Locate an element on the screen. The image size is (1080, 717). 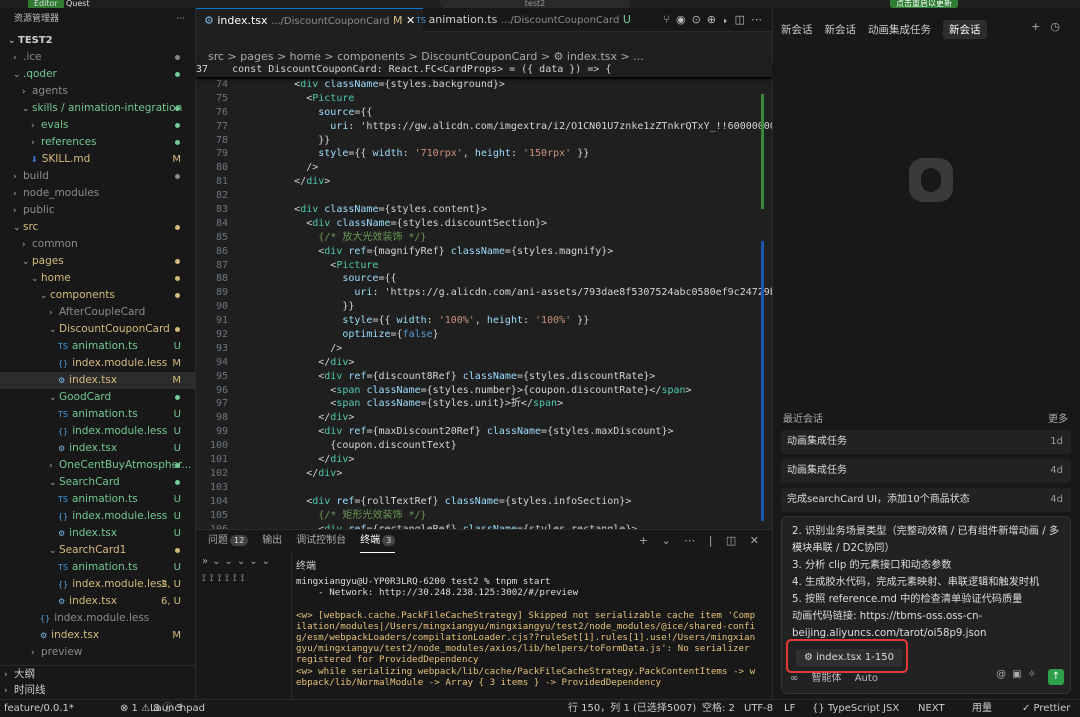
panel-tab: 问题 12 is located at coordinates (228, 541).